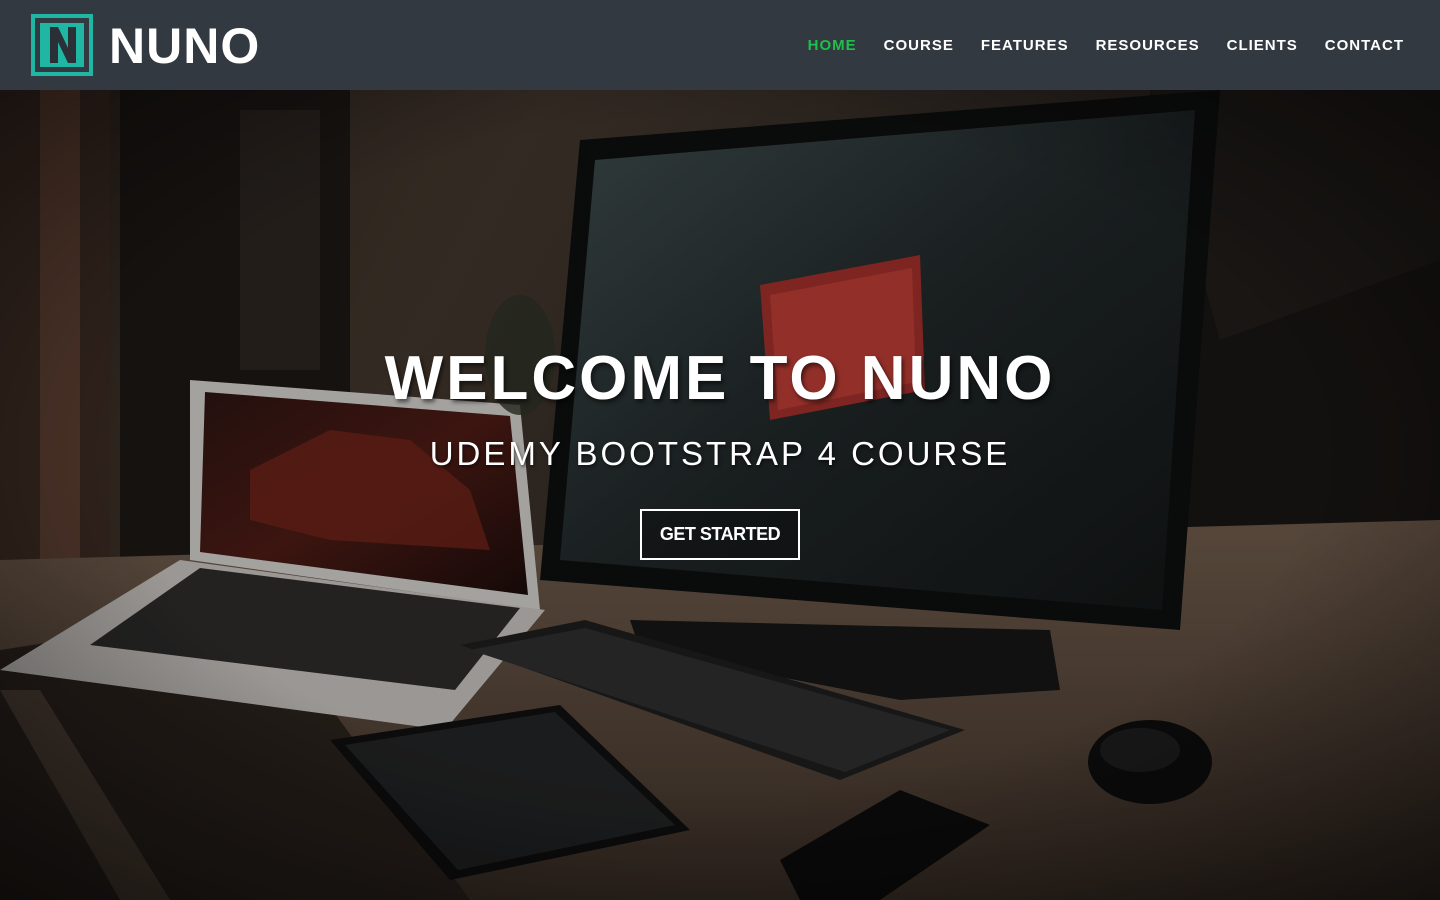  I want to click on hero-subtitle: UDEMY BOOTSTRAP 4 COURSE, so click(720, 454).